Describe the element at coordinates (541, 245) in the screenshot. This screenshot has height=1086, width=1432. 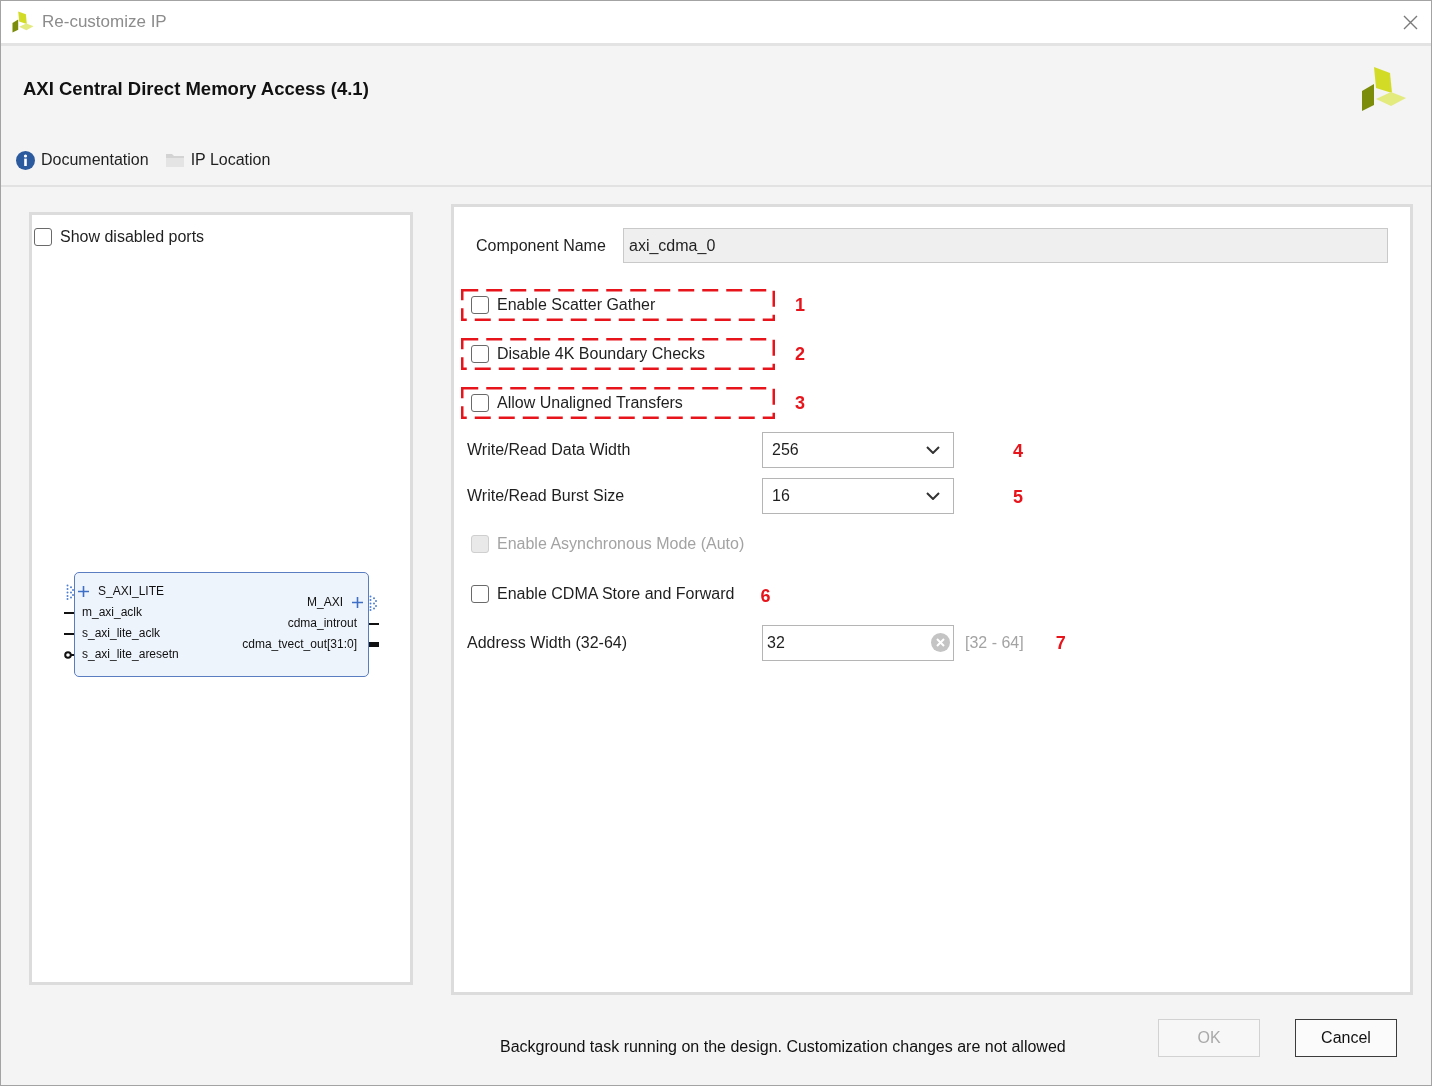
I see `field-label: Component Name` at that location.